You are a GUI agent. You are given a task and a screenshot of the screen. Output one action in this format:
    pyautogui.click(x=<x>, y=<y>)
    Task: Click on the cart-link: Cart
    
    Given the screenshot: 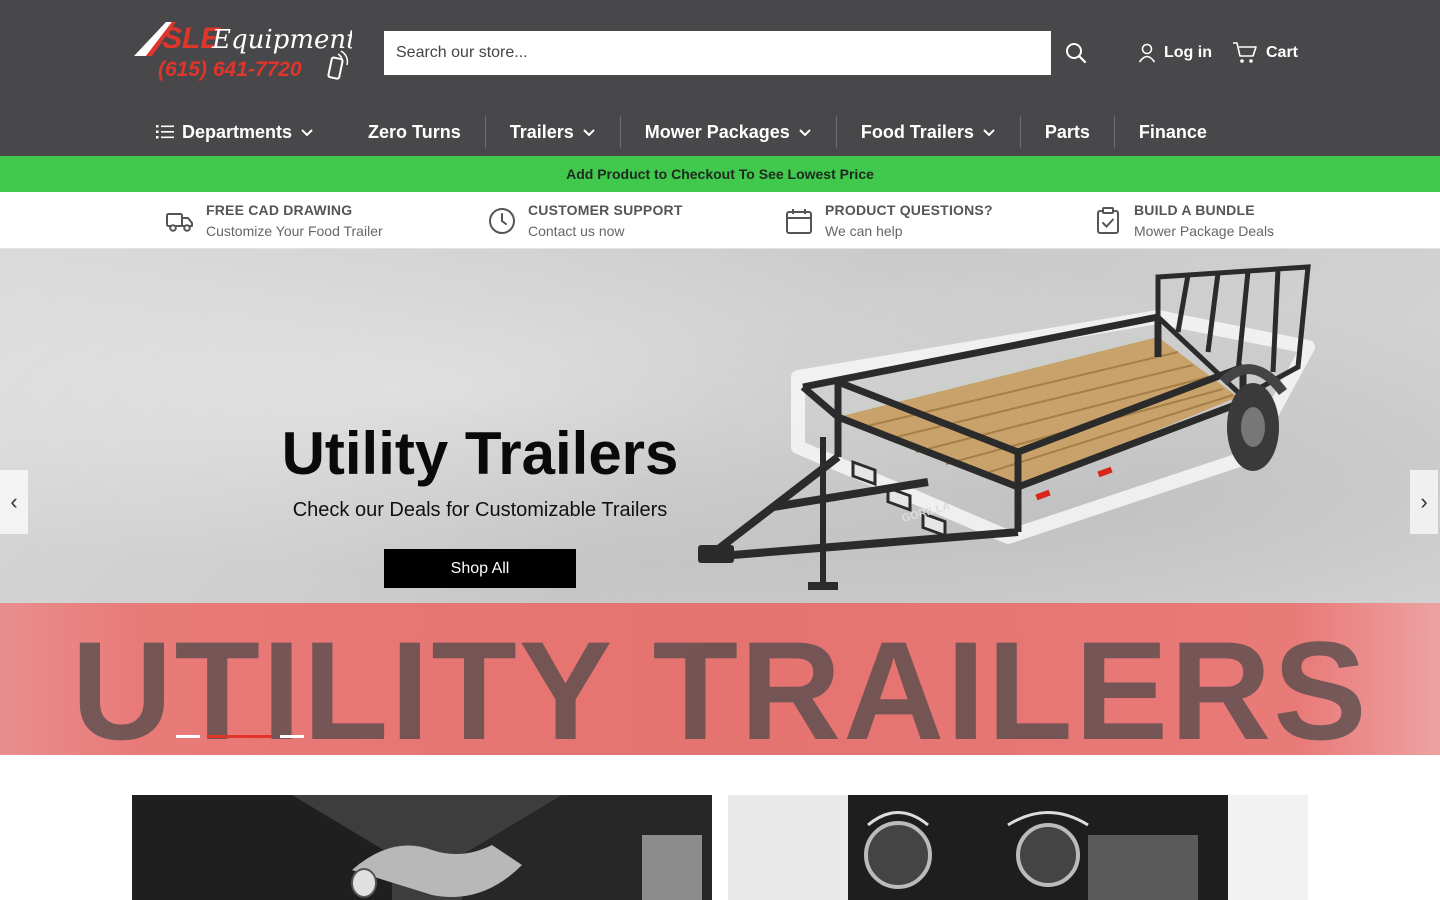 What is the action you would take?
    pyautogui.click(x=1265, y=53)
    